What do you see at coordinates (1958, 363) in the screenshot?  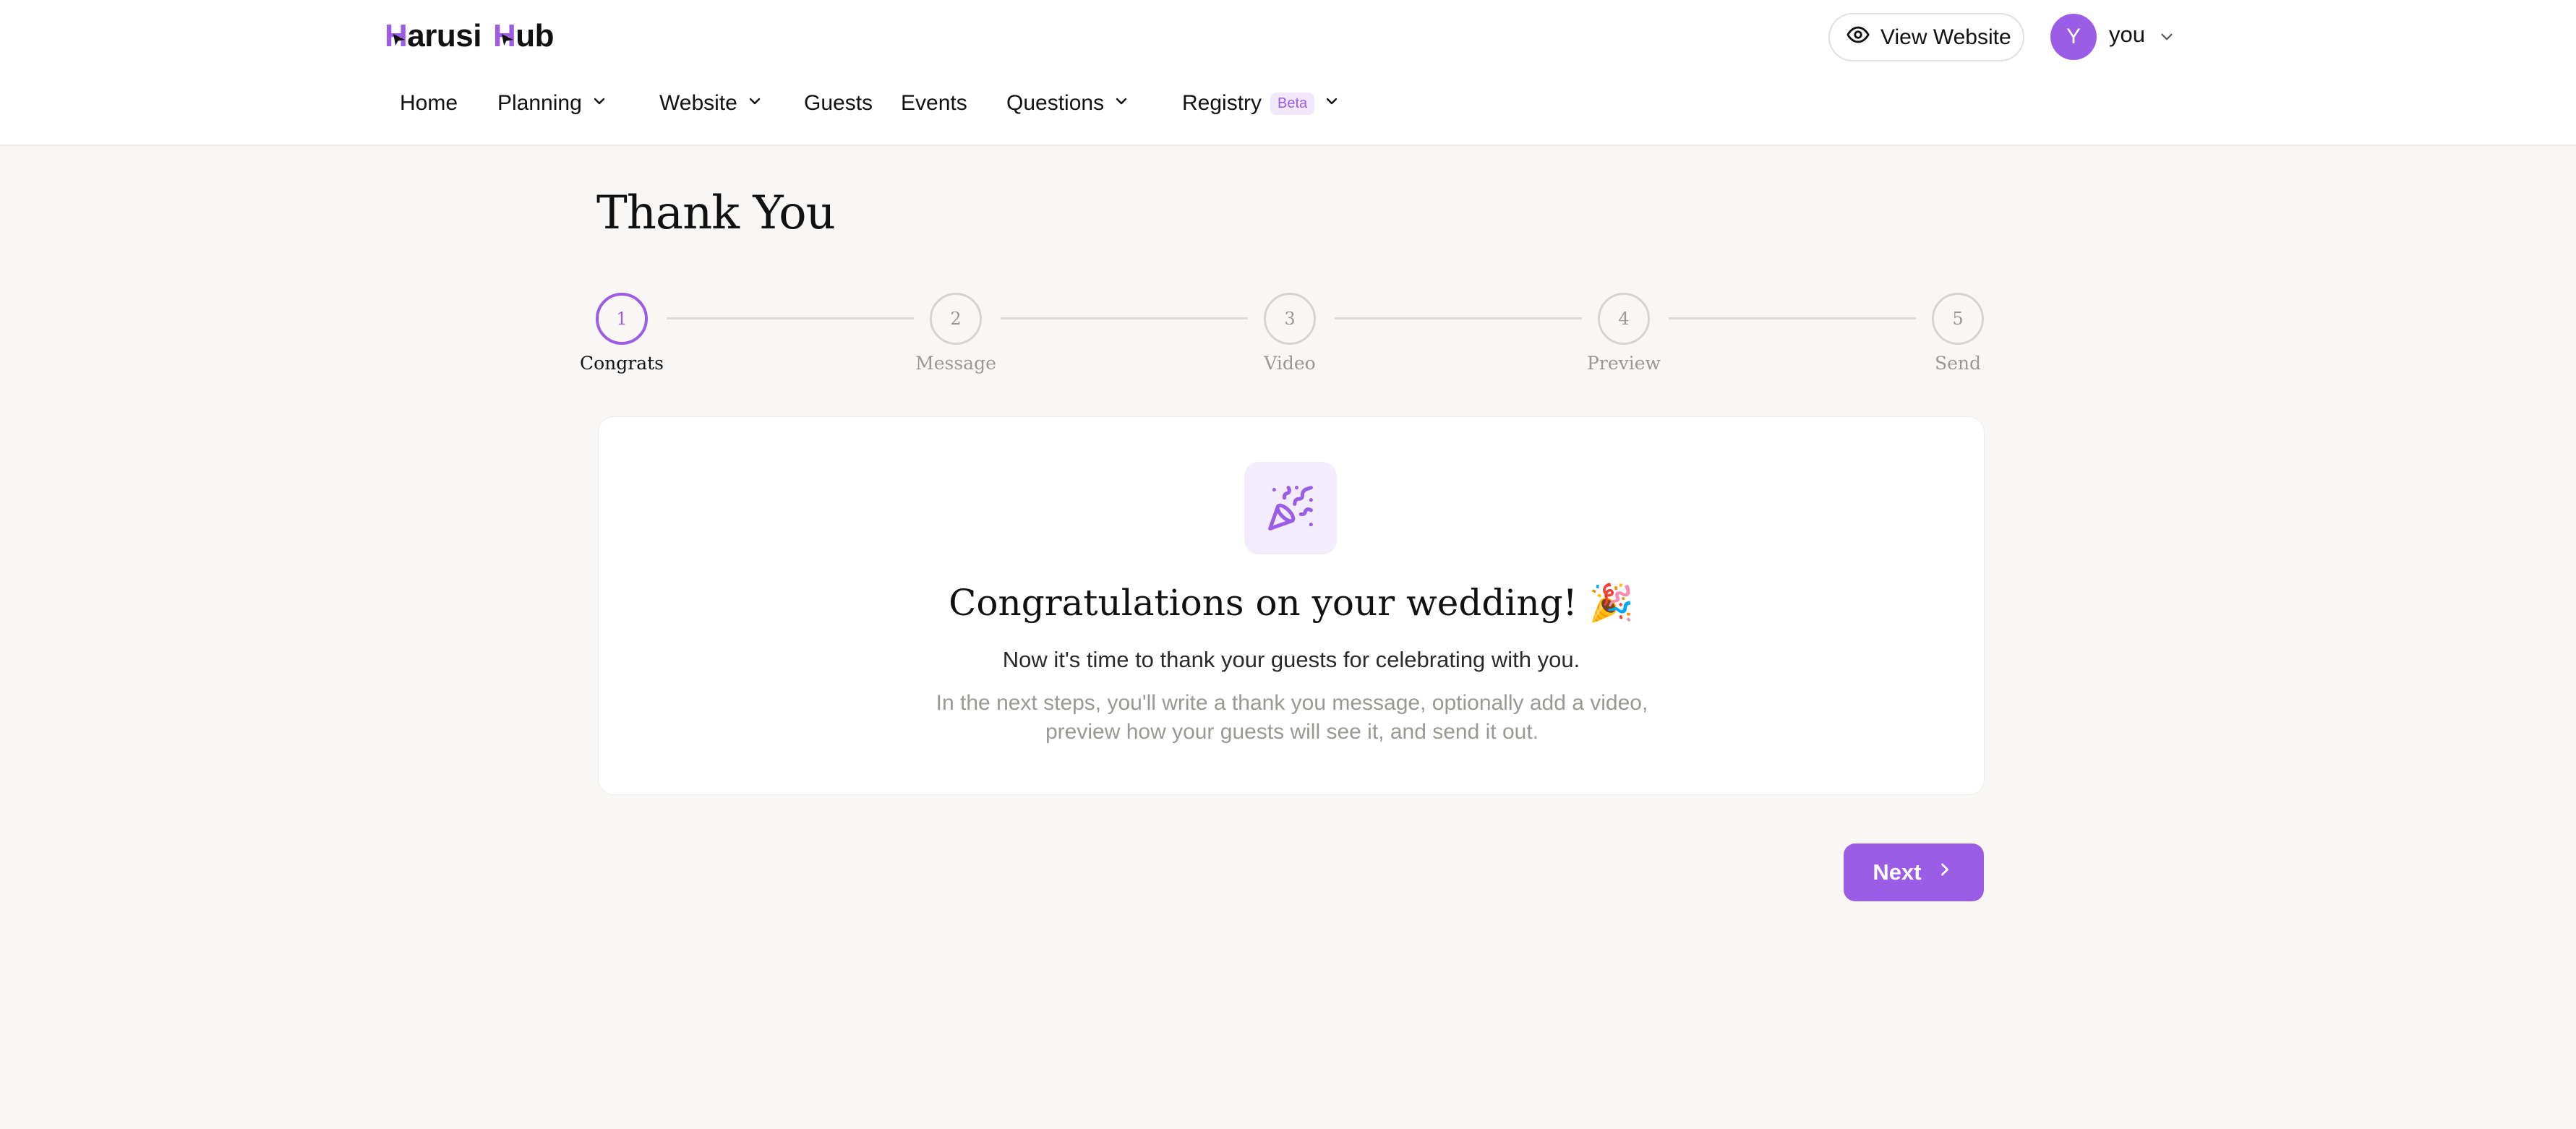 I see `step-5-label: Send` at bounding box center [1958, 363].